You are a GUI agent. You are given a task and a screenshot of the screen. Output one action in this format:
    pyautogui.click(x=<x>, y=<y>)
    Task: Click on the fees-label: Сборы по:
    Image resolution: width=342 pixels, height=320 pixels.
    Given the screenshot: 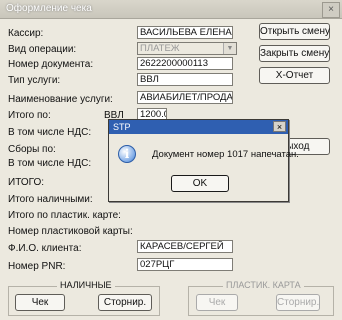 What is the action you would take?
    pyautogui.click(x=32, y=149)
    